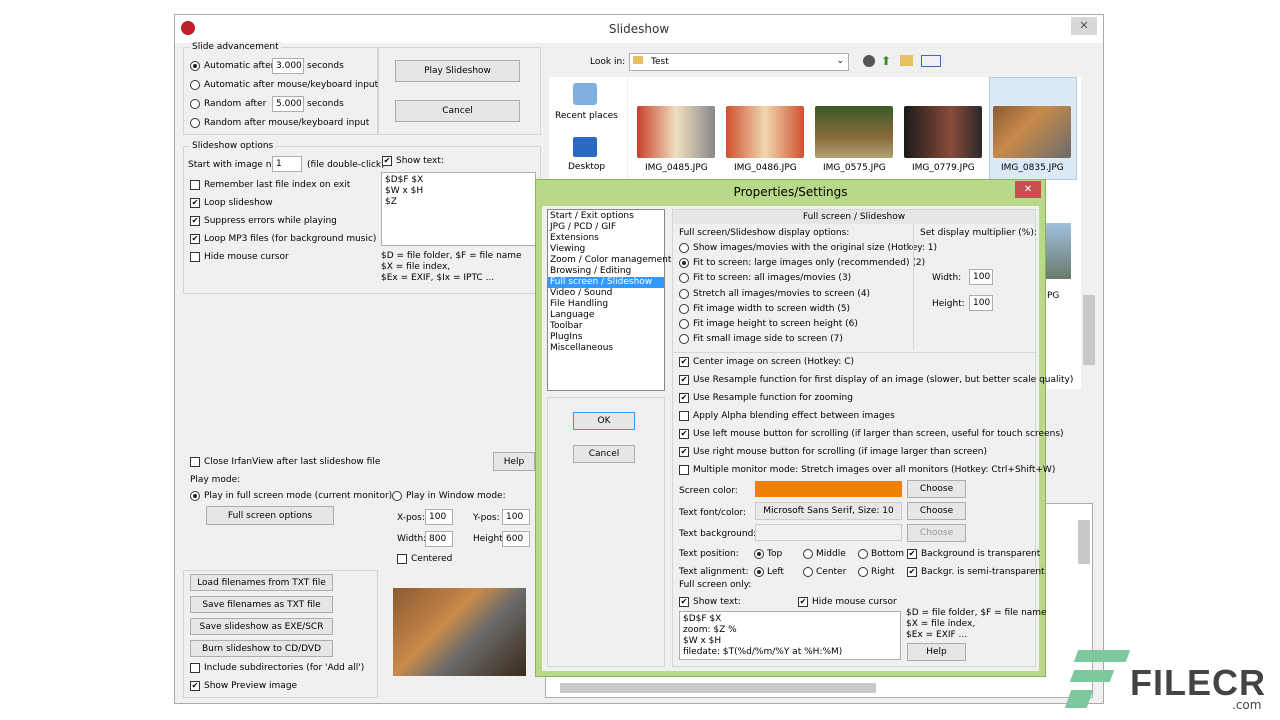 The image size is (1280, 720). What do you see at coordinates (195, 462) in the screenshot?
I see `checkbox-close-after` at bounding box center [195, 462].